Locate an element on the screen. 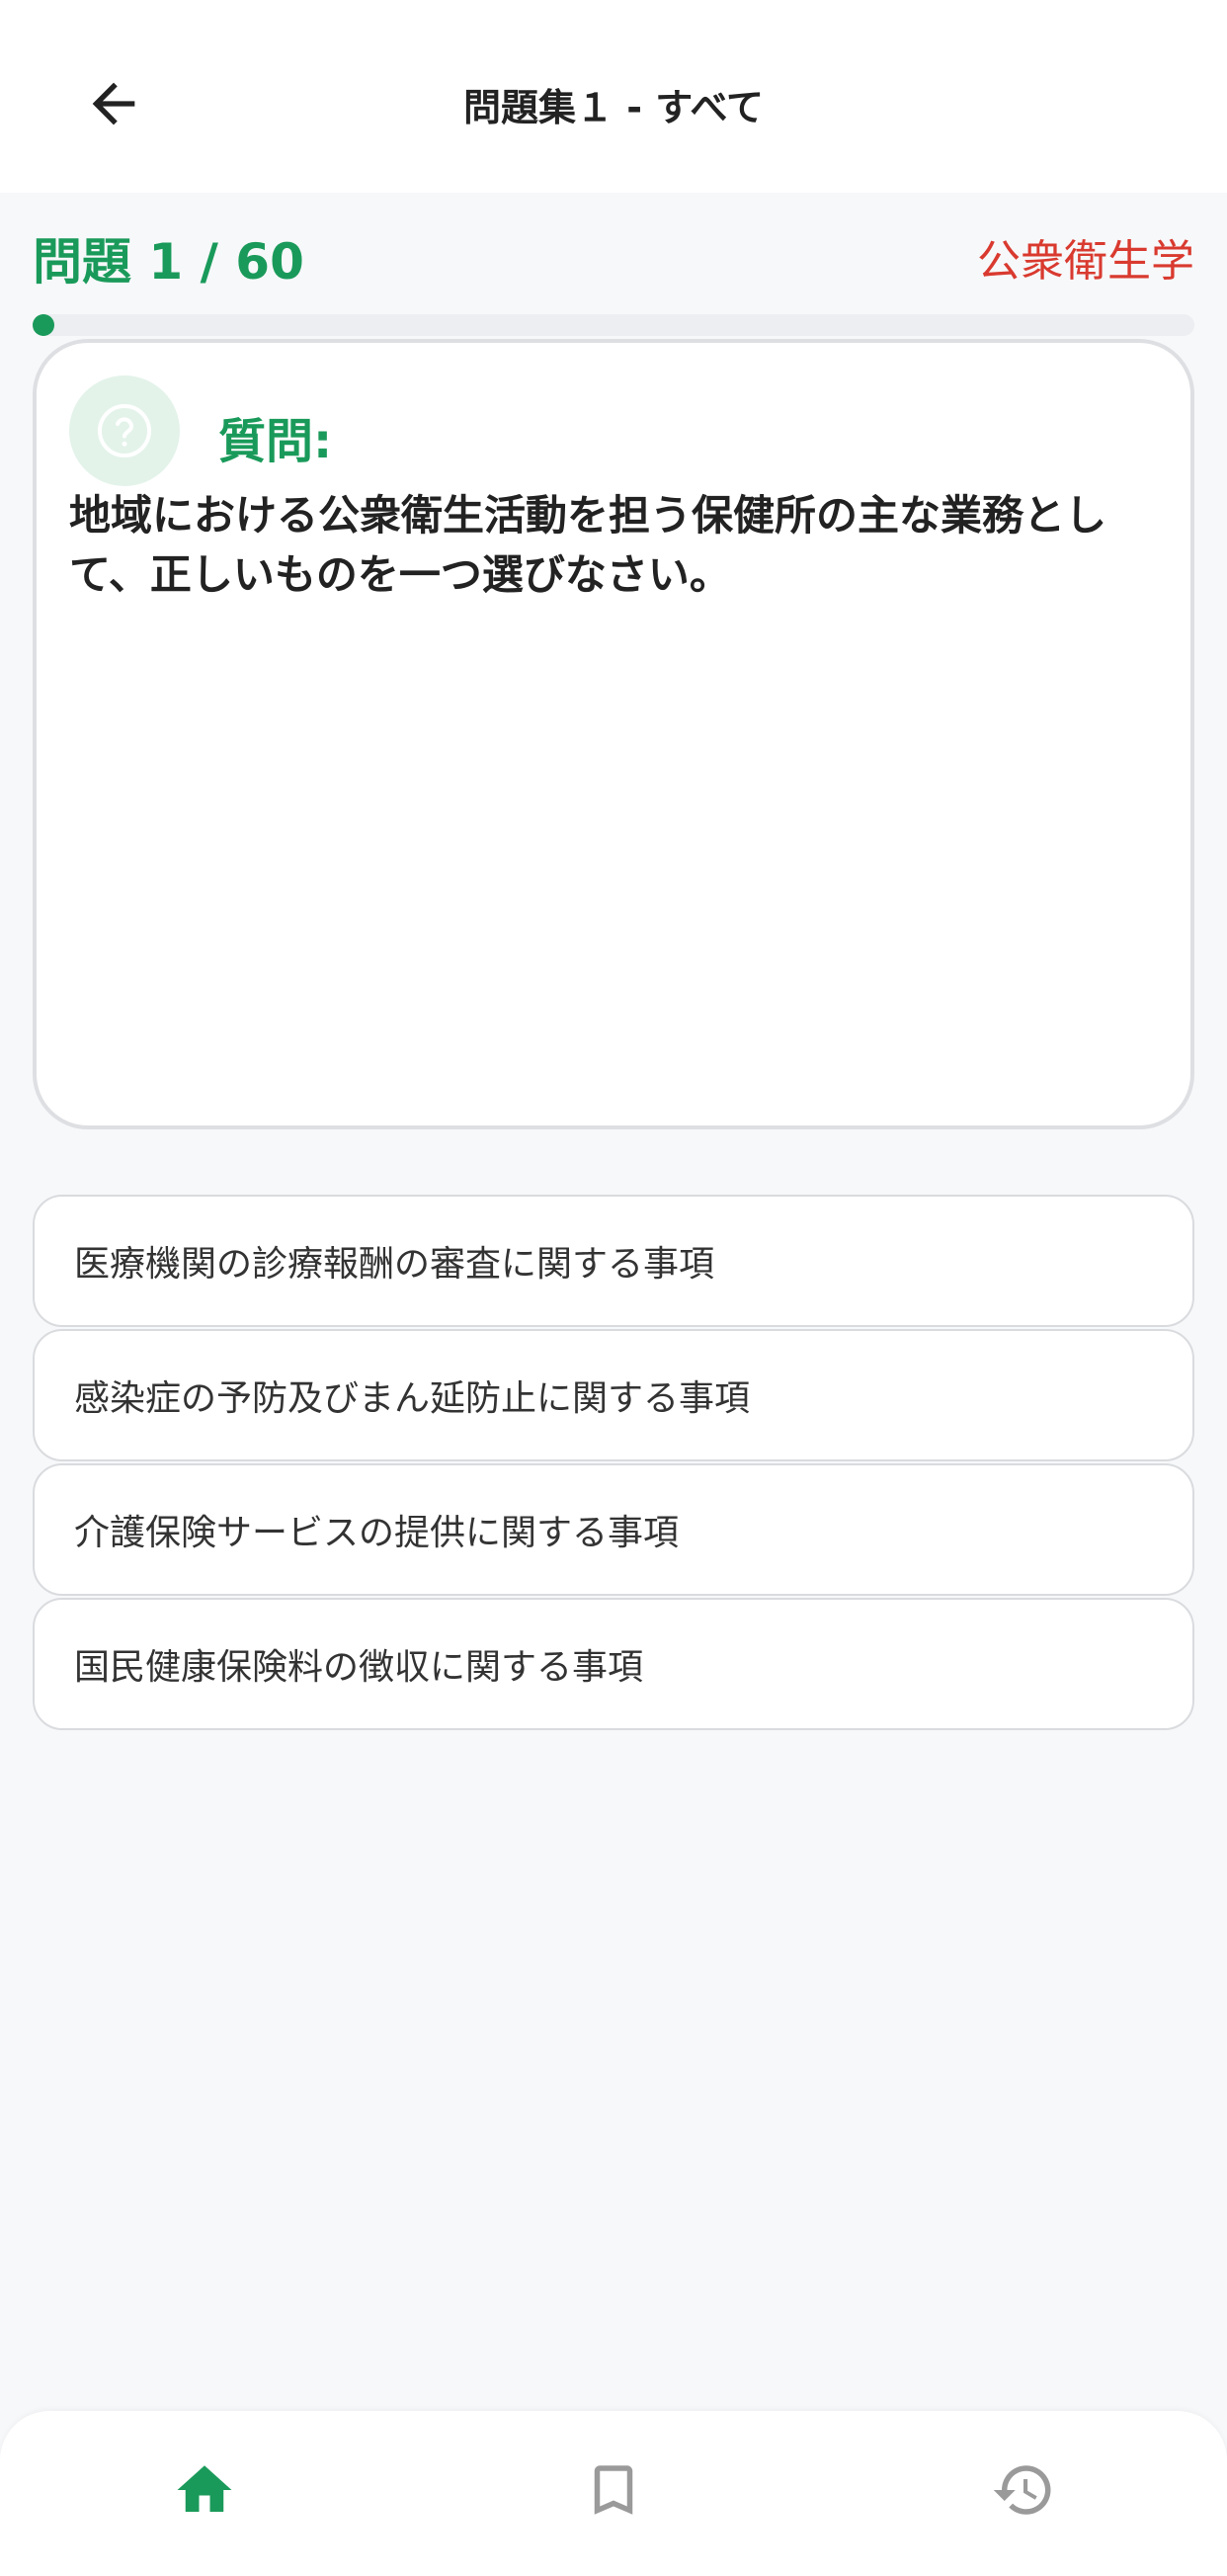 The image size is (1227, 2576). nav-bookmarks is located at coordinates (613, 2490).